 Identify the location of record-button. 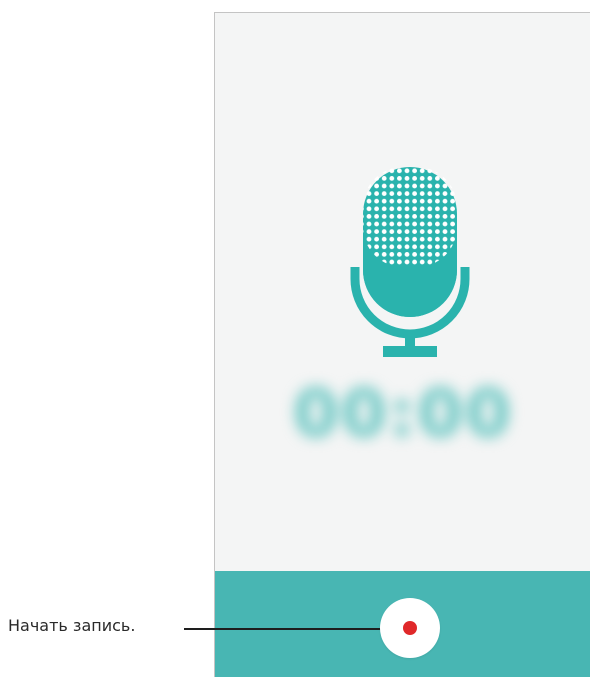
(410, 628).